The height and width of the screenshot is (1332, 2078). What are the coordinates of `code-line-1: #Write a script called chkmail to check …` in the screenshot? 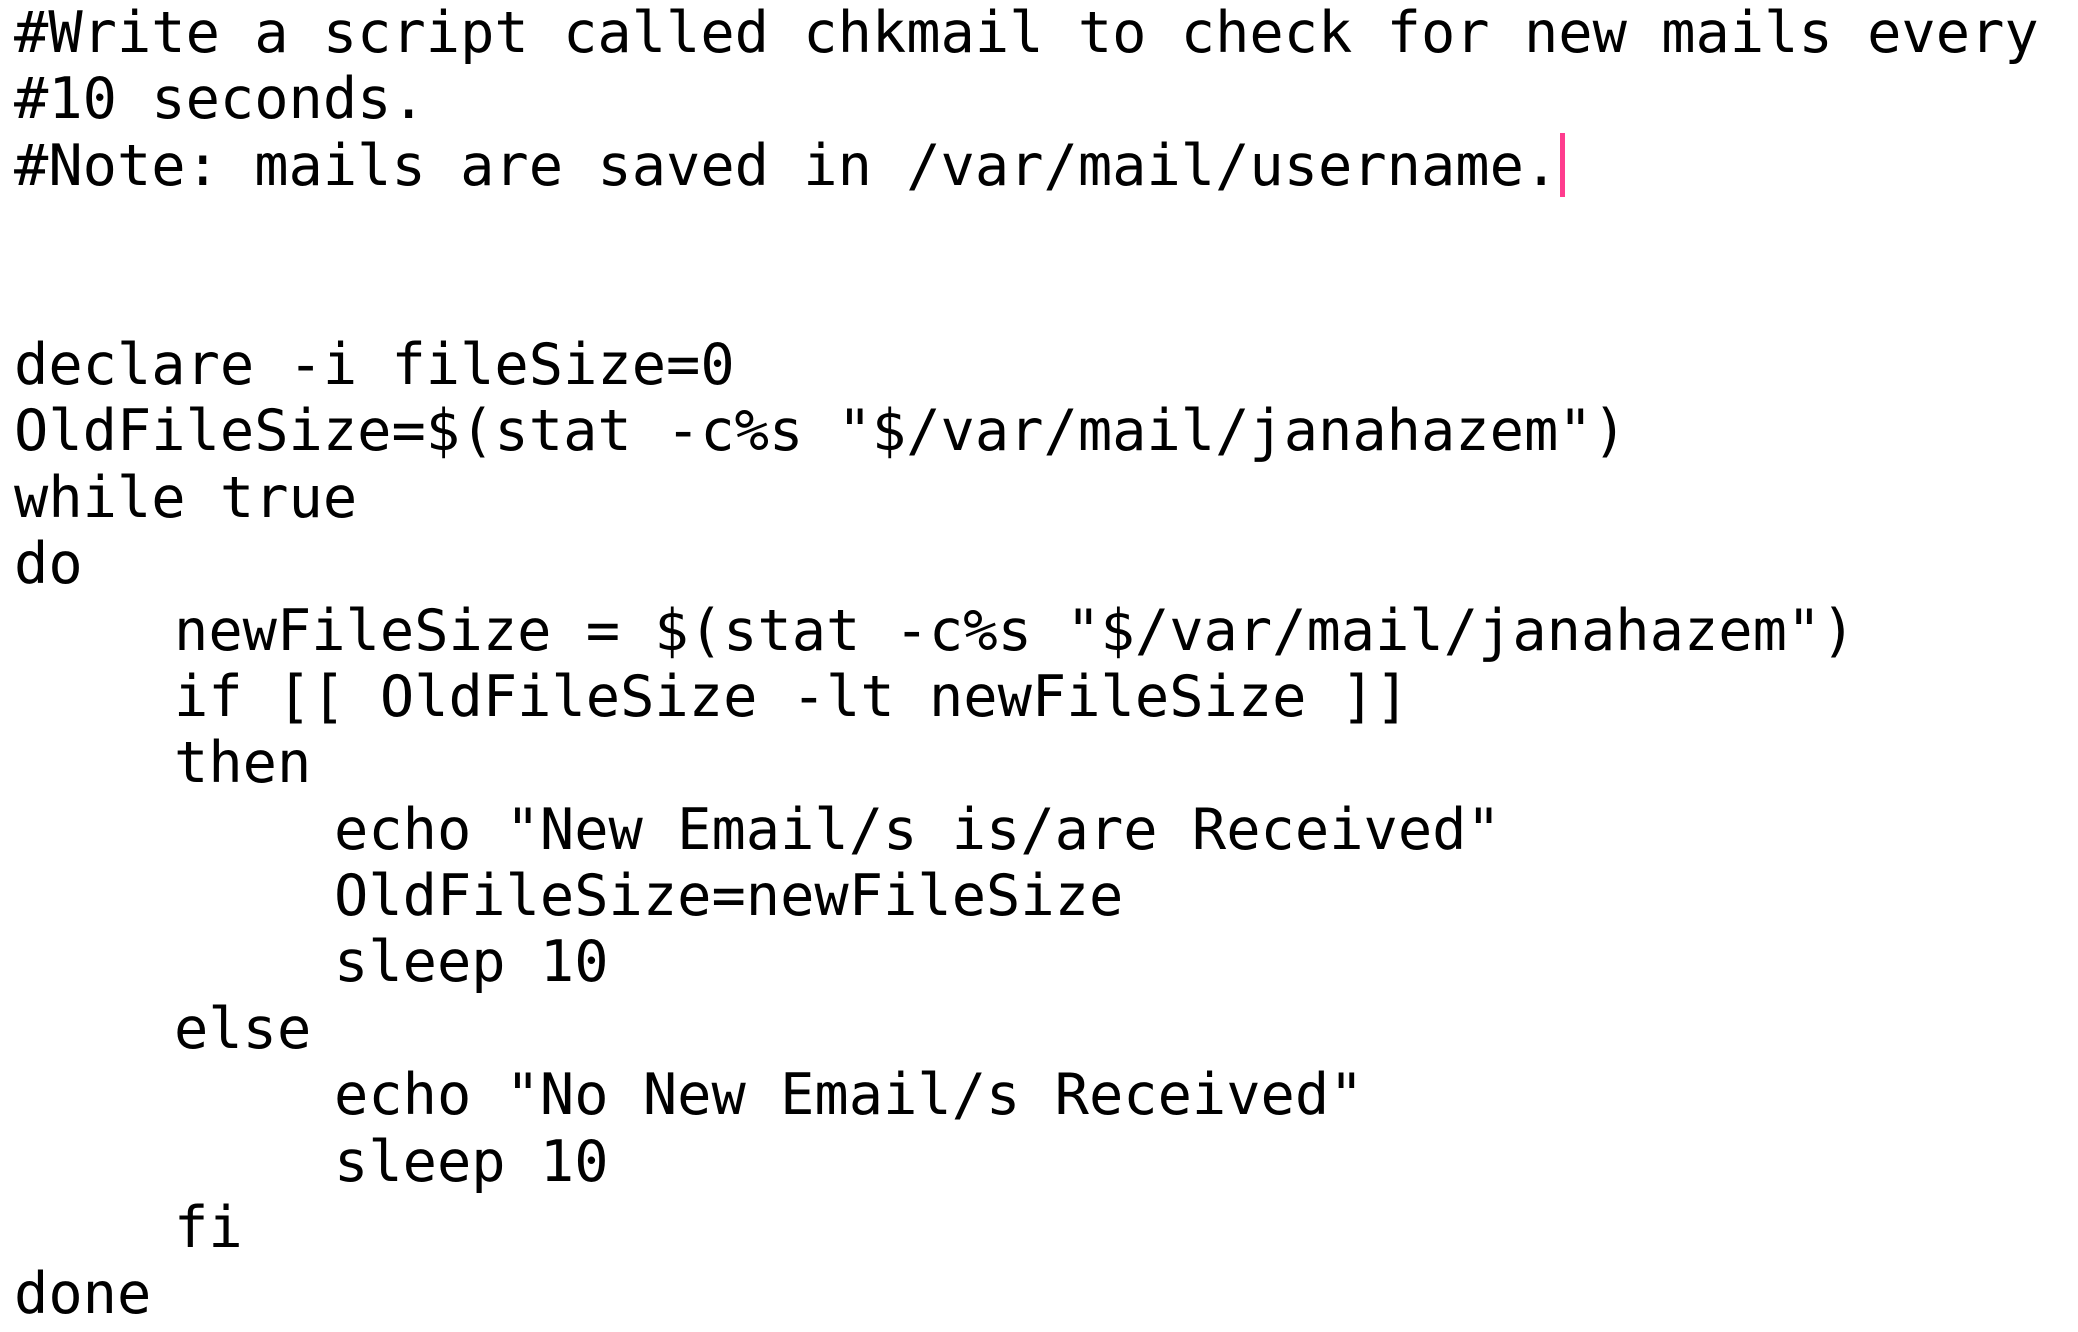 It's located at (1026, 33).